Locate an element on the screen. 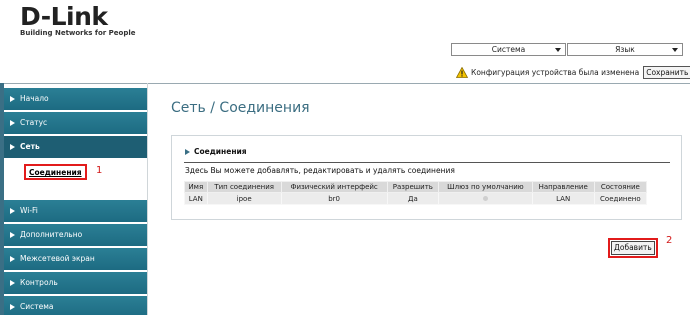 Image resolution: width=690 pixels, height=315 pixels. sidebar-item-status: Статус is located at coordinates (75, 123).